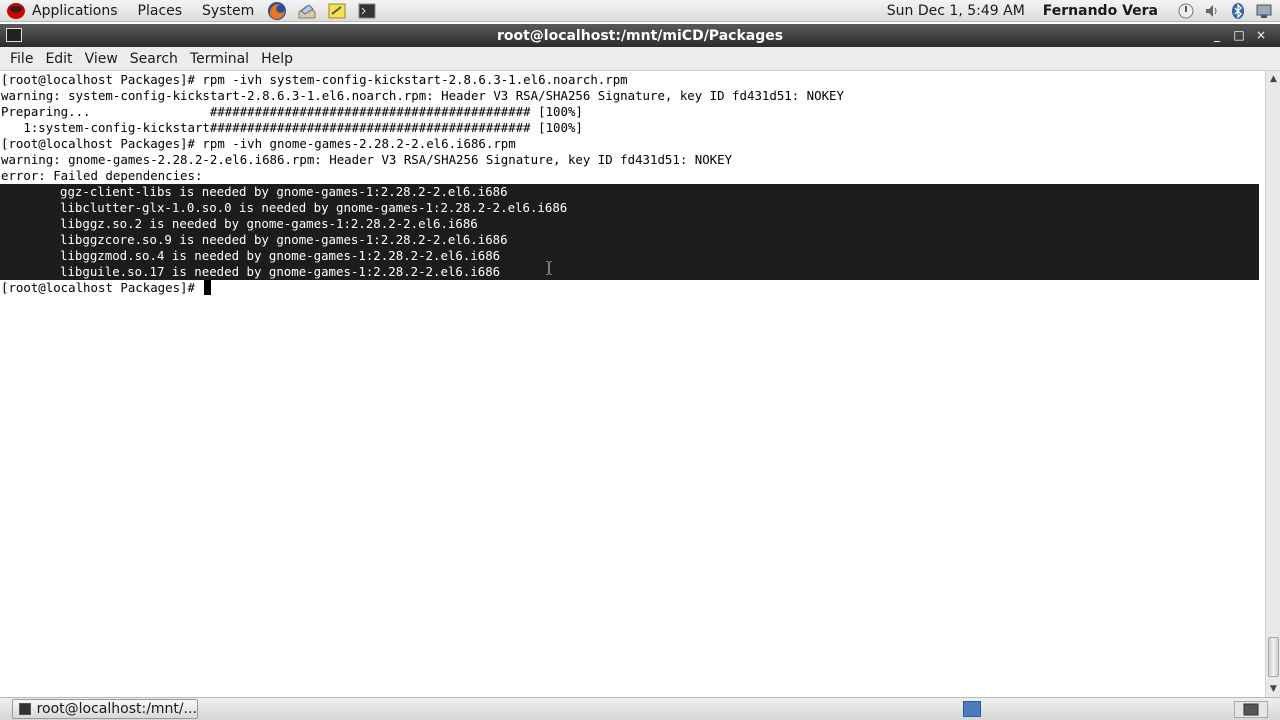 The height and width of the screenshot is (720, 1280). I want to click on firefox-icon, so click(277, 10).